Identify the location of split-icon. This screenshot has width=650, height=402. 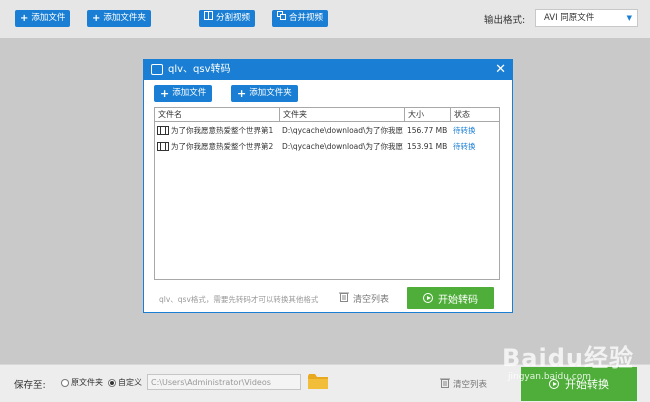
(208, 18).